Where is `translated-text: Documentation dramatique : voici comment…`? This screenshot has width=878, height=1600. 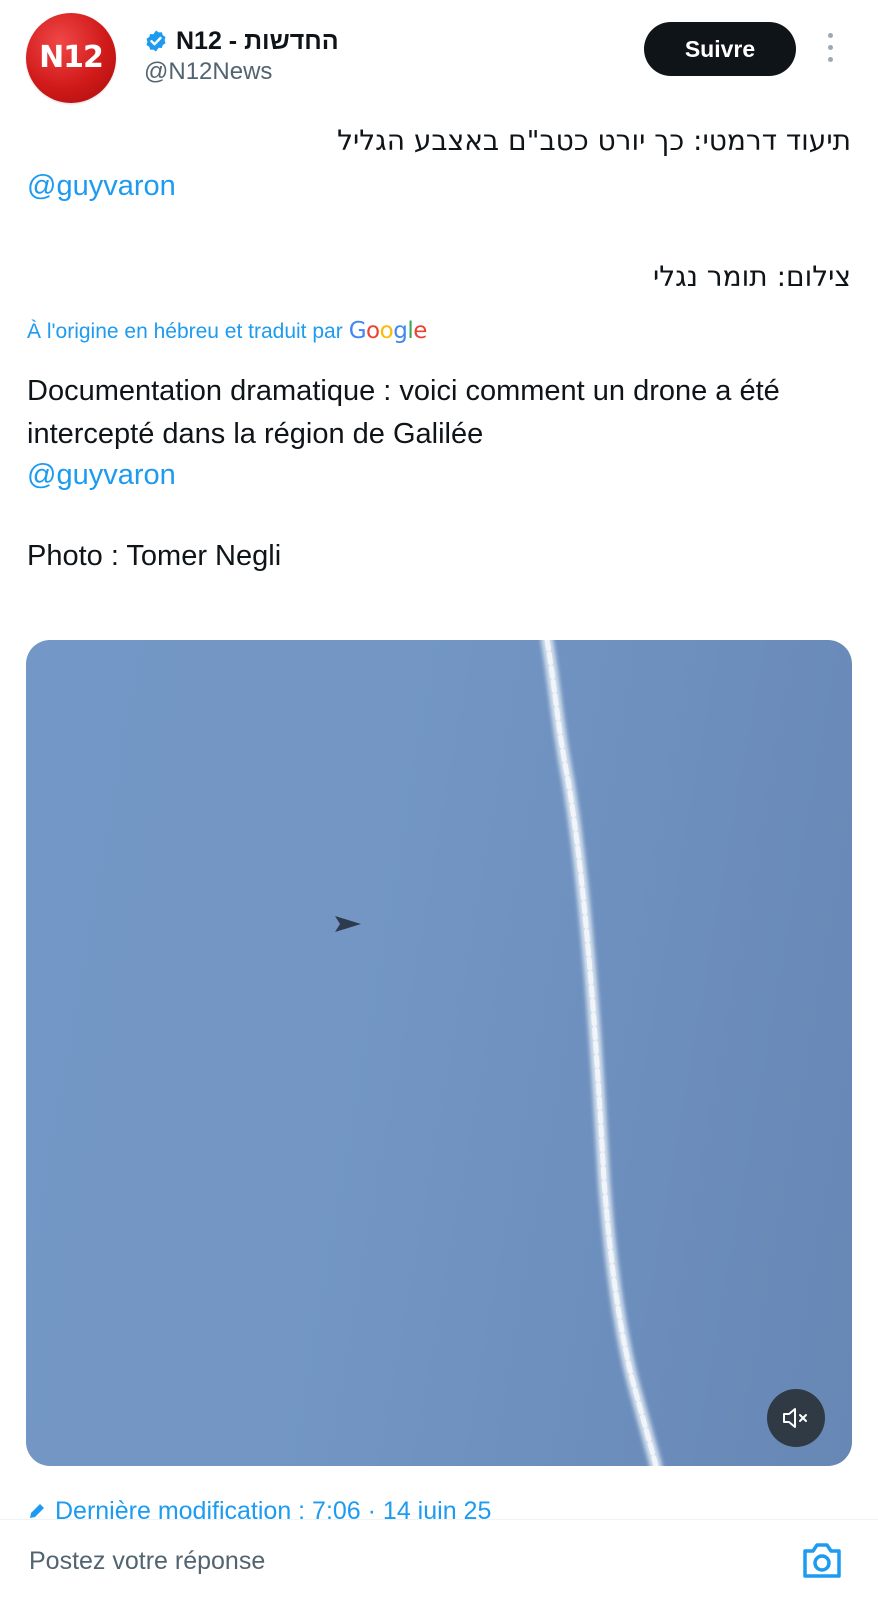
translated-text: Documentation dramatique : voici comment… is located at coordinates (442, 413).